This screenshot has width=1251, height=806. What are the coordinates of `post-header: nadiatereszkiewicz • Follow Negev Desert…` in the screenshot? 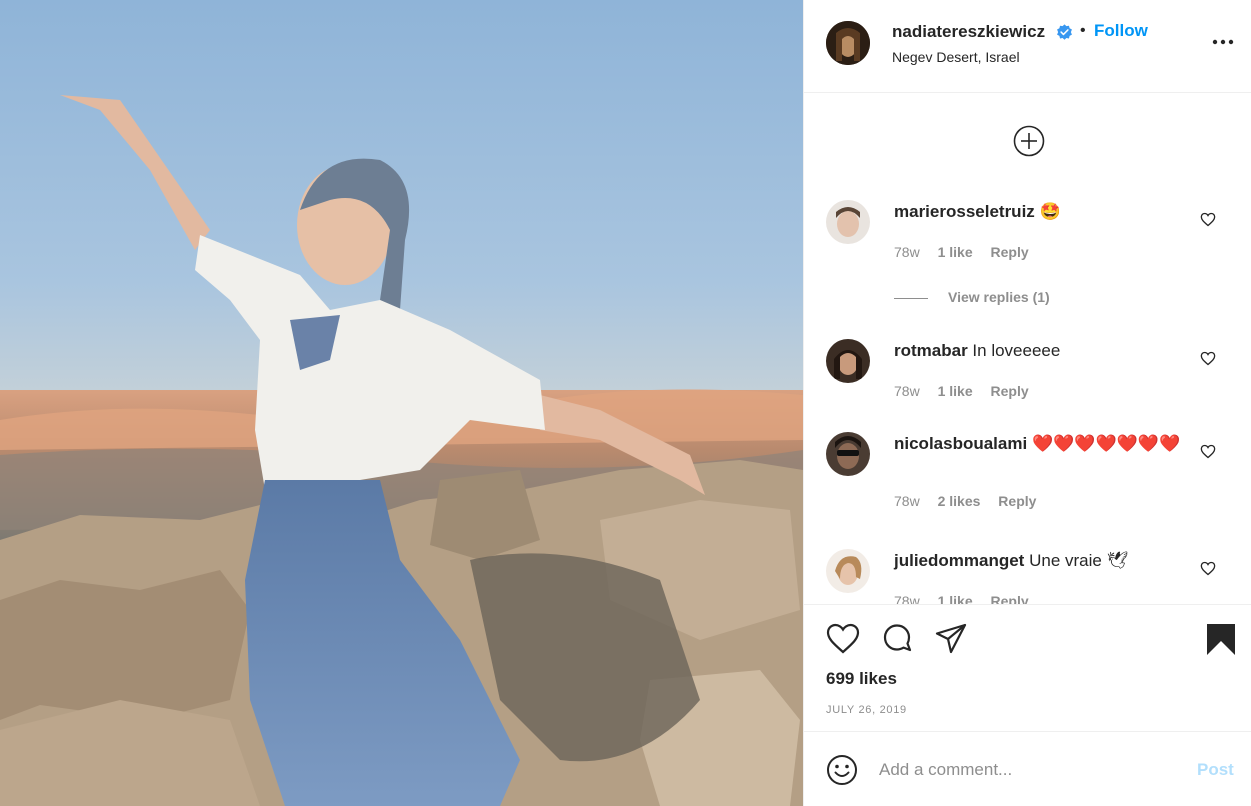 It's located at (1027, 46).